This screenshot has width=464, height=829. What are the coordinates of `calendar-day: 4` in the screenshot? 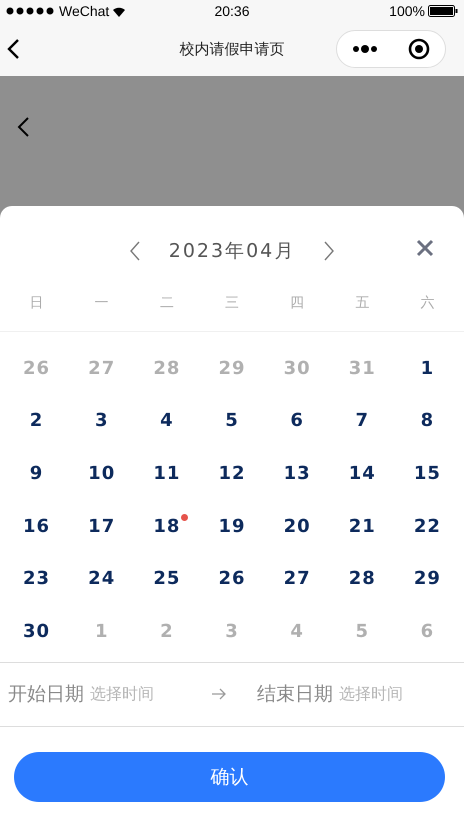 It's located at (167, 421).